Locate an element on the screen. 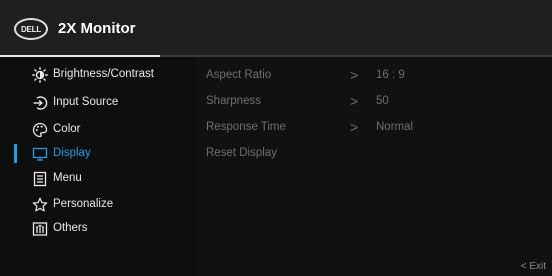  submenu-item-aspect-ratio: Aspect Ratio > 16 : 9 is located at coordinates (376, 77).